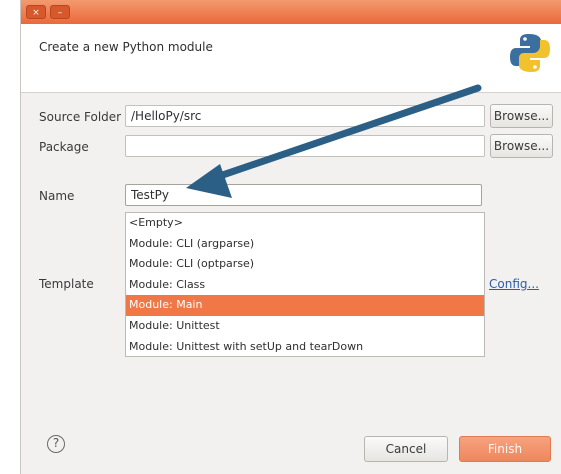 The image size is (561, 474). I want to click on close-window-button: ×, so click(36, 12).